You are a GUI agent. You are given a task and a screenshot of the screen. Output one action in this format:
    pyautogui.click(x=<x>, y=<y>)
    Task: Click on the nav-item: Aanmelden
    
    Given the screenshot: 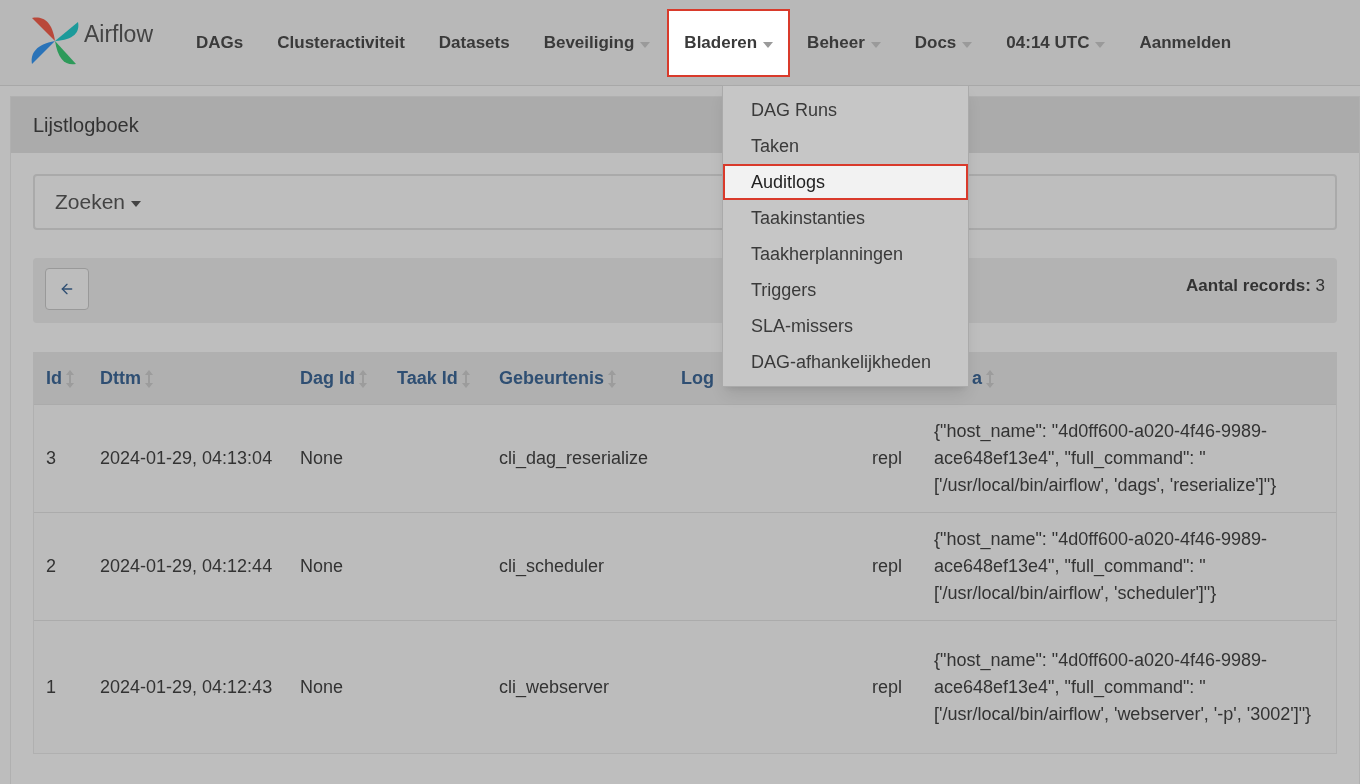 What is the action you would take?
    pyautogui.click(x=1185, y=42)
    